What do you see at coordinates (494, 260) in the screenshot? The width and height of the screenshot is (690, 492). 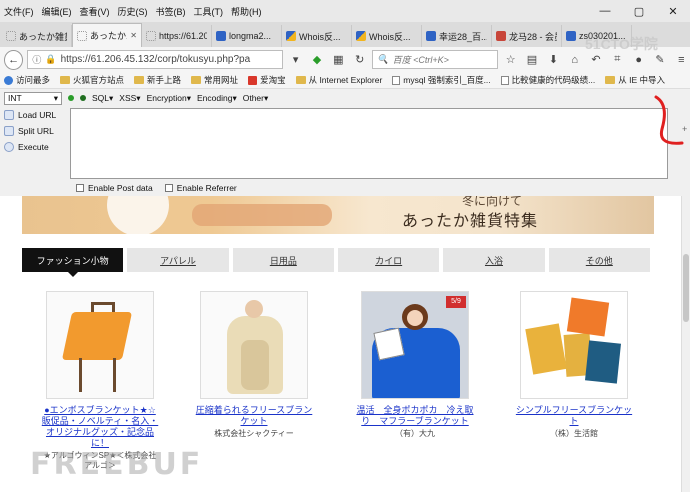 I see `tab-bath: 入浴` at bounding box center [494, 260].